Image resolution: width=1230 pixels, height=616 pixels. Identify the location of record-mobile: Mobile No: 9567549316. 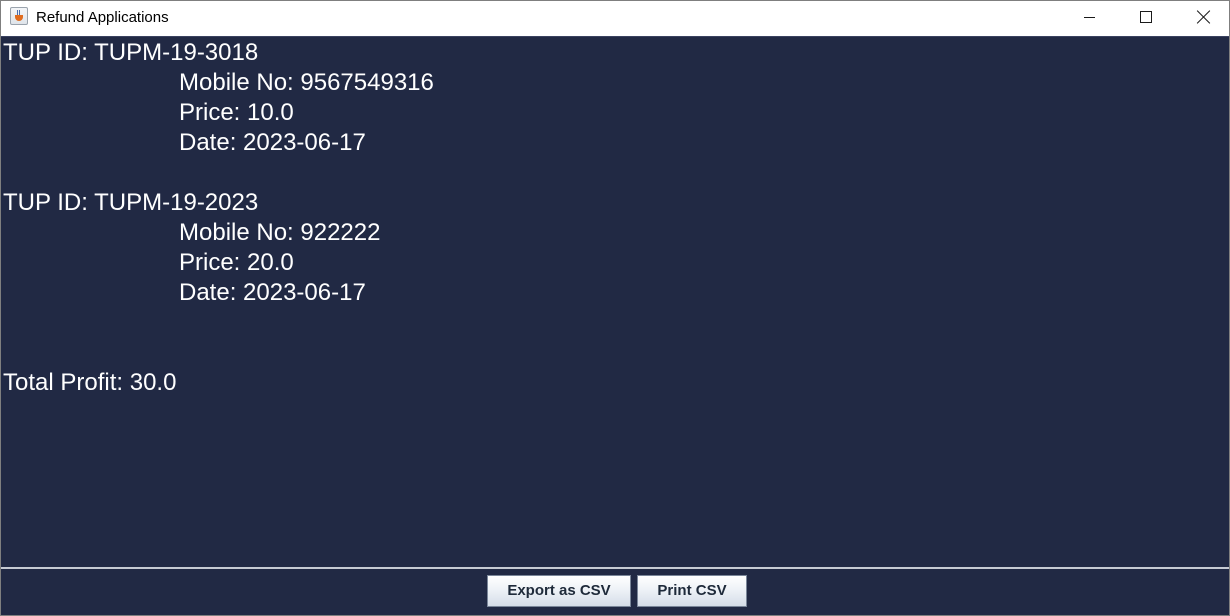
(306, 82).